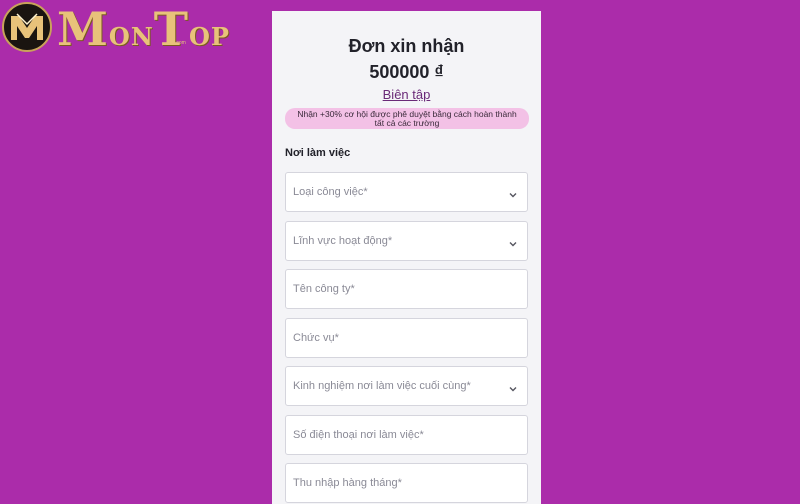 The width and height of the screenshot is (800, 504). I want to click on loan-amount: 500000 ₫, so click(406, 72).